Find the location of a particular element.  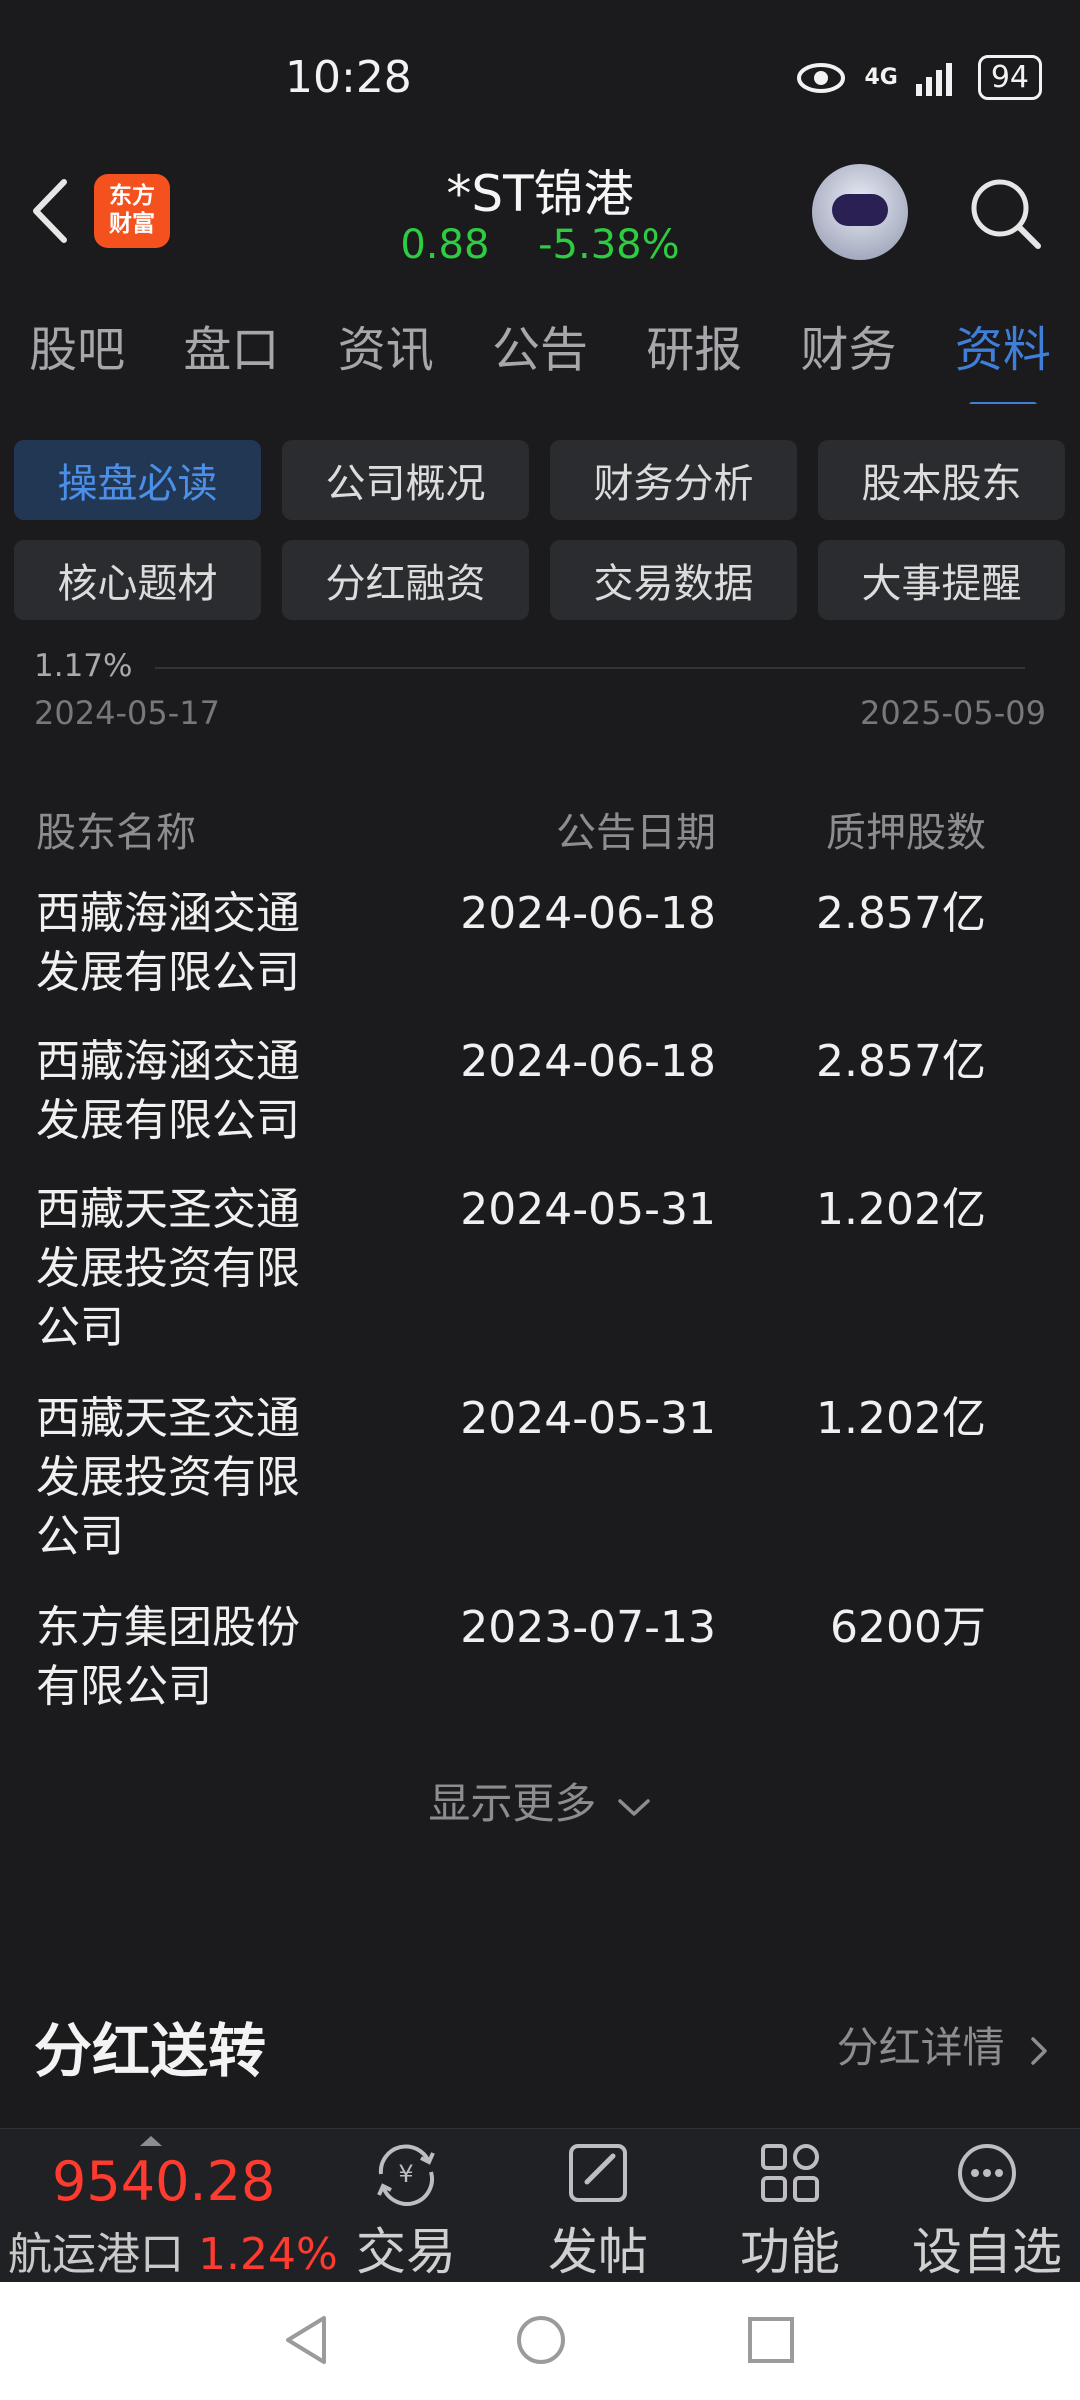

tab-news: 资讯 is located at coordinates (386, 345).